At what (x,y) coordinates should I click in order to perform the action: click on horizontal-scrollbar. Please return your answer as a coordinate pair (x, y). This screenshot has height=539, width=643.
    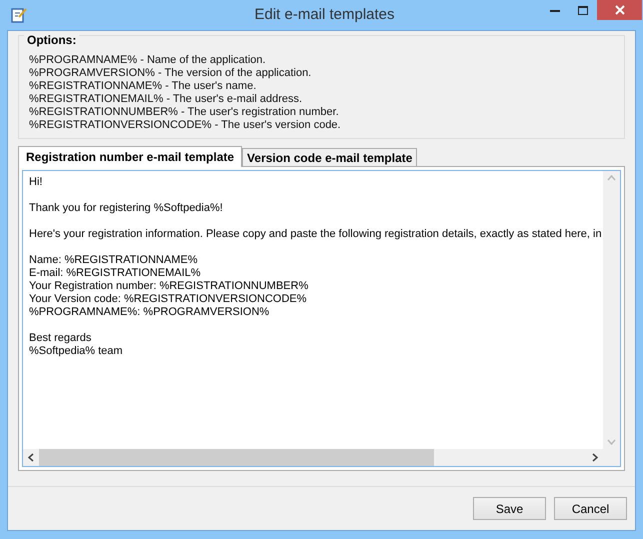
    Looking at the image, I should click on (321, 457).